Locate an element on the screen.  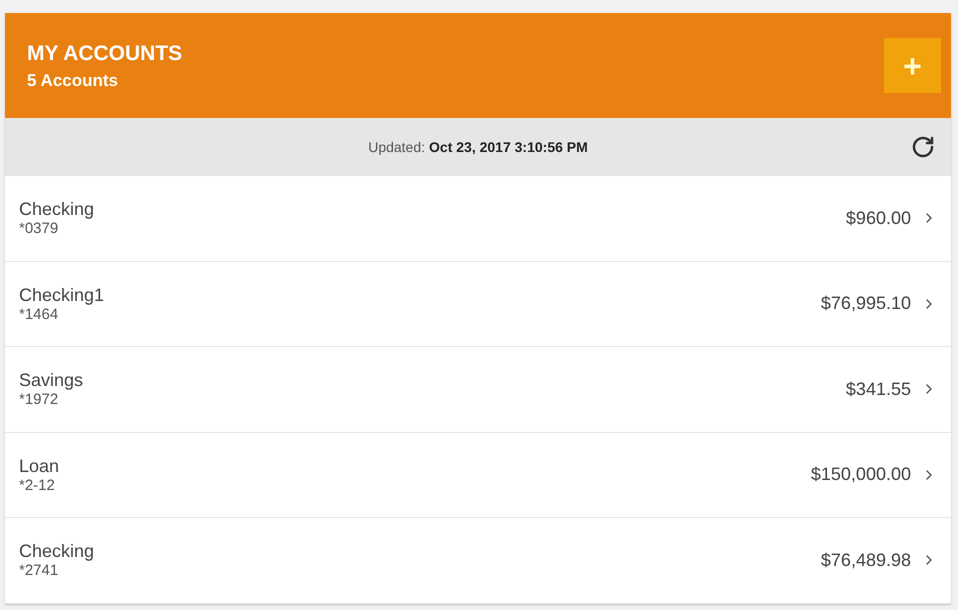
account-number: *2-12 is located at coordinates (37, 485).